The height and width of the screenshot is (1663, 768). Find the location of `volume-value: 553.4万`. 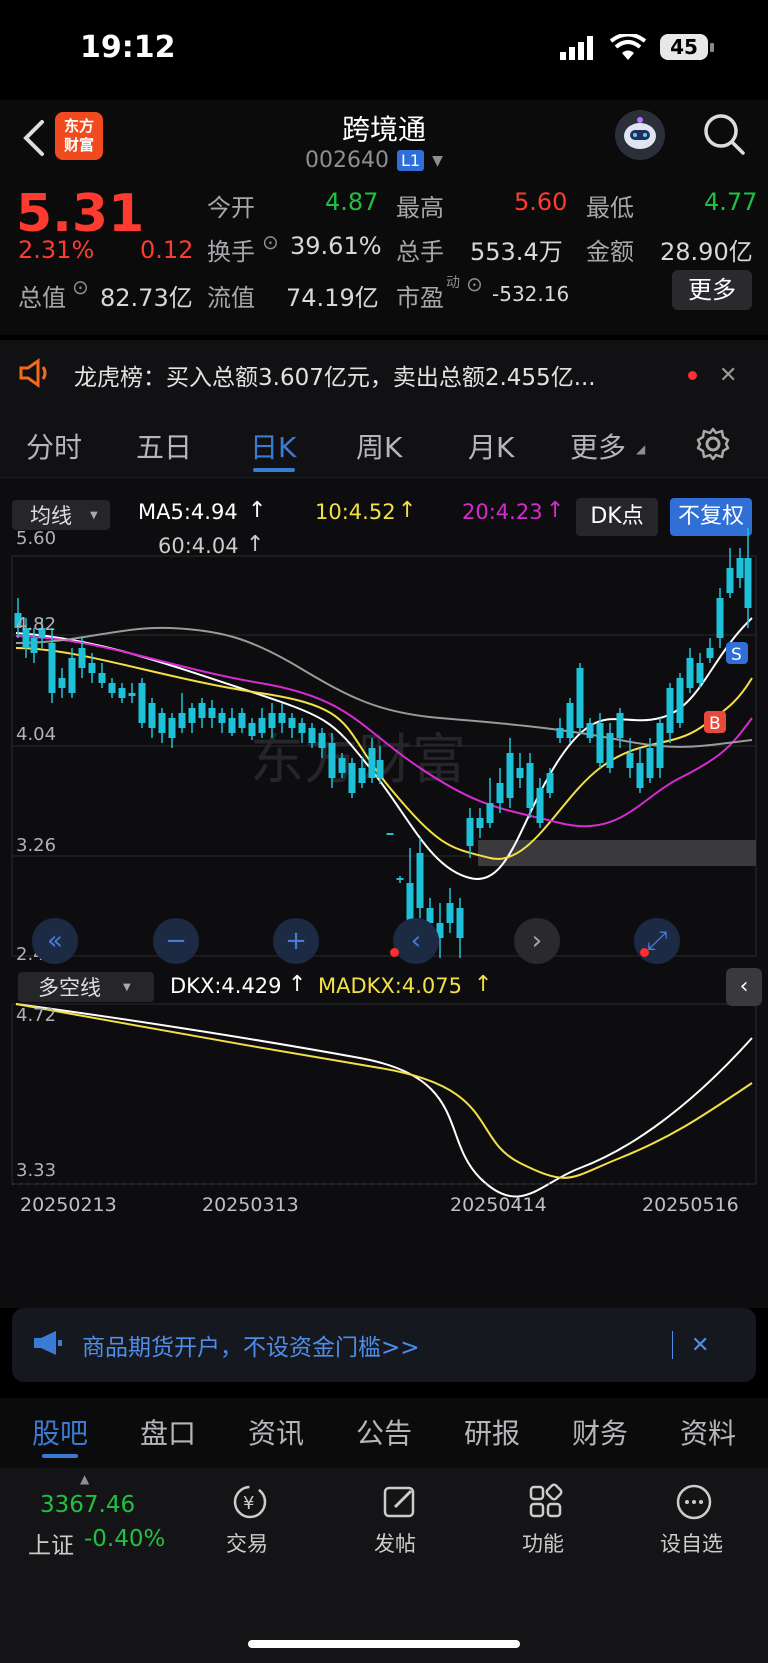

volume-value: 553.4万 is located at coordinates (516, 252).